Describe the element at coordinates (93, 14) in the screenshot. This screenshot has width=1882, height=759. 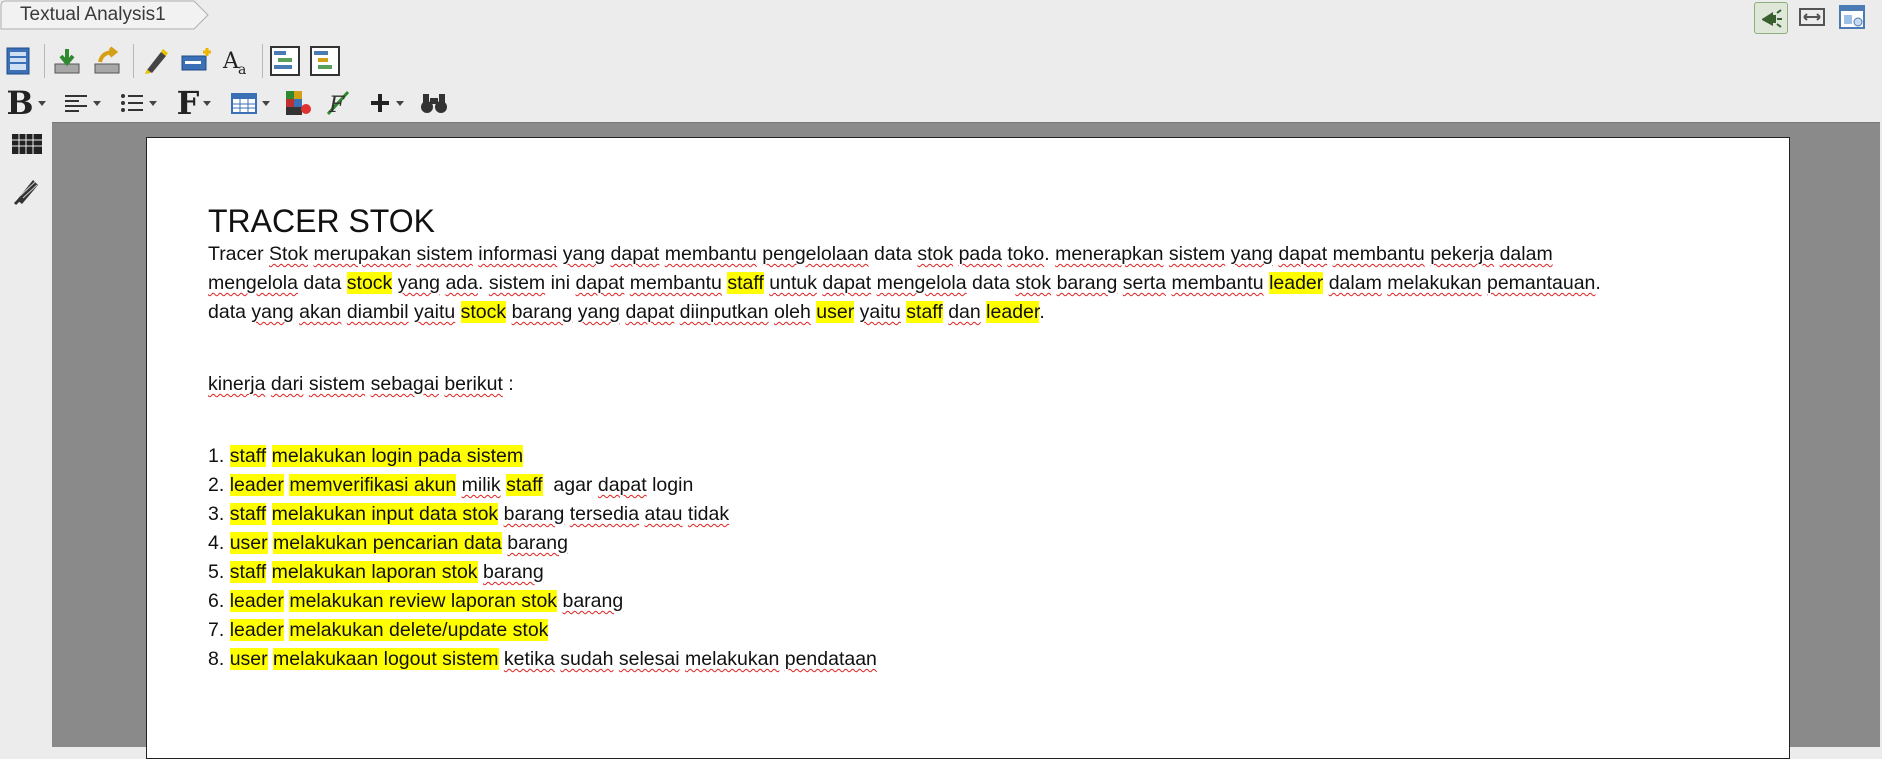
I see `tab-title: Textual Analysis1` at that location.